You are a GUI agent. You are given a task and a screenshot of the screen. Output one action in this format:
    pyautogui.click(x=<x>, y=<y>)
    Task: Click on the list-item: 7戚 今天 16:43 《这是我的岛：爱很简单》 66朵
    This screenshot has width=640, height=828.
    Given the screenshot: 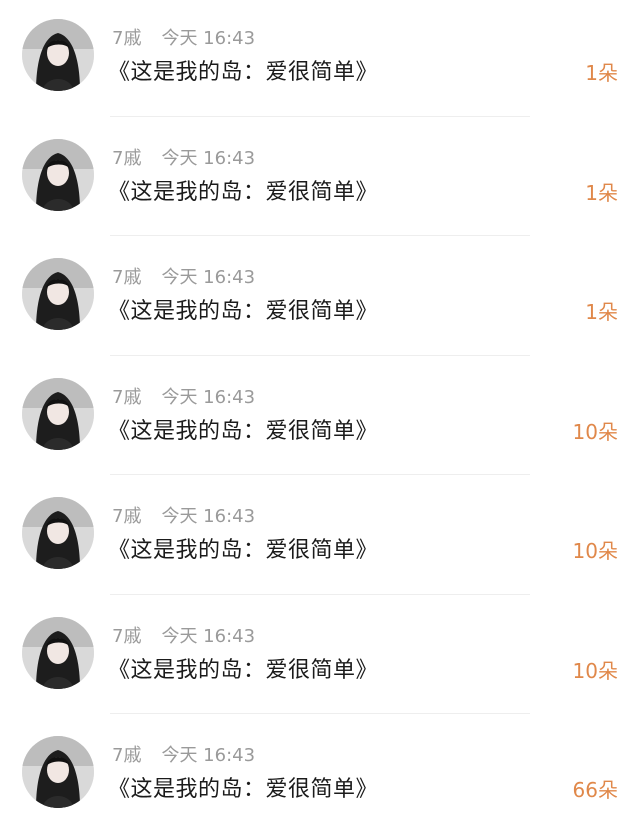 What is the action you would take?
    pyautogui.click(x=320, y=772)
    